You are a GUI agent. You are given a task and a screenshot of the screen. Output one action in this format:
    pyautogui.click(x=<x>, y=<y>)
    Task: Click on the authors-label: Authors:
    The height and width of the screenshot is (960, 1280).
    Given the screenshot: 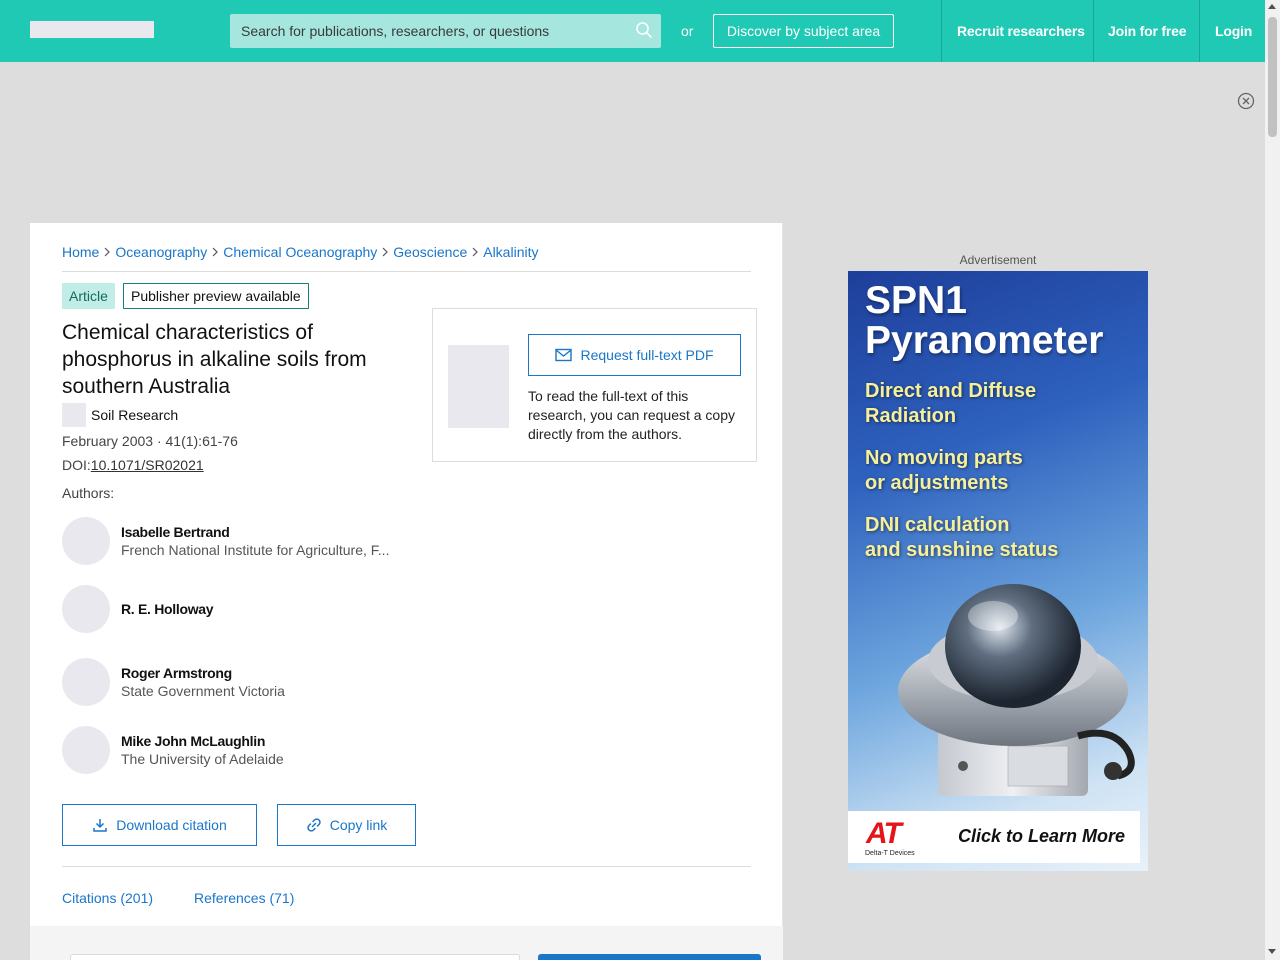 What is the action you would take?
    pyautogui.click(x=88, y=493)
    